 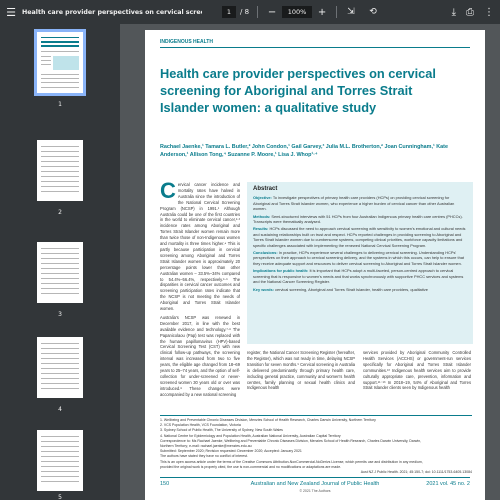 I want to click on abstract-objective-label: Objective:, so click(x=262, y=198).